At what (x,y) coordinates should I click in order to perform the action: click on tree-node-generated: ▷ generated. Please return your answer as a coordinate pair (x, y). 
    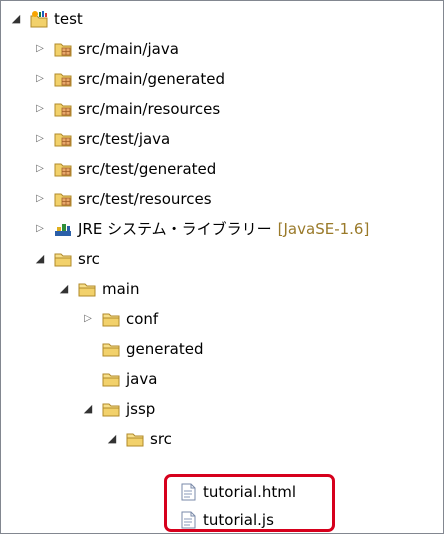
    Looking at the image, I should click on (142, 349).